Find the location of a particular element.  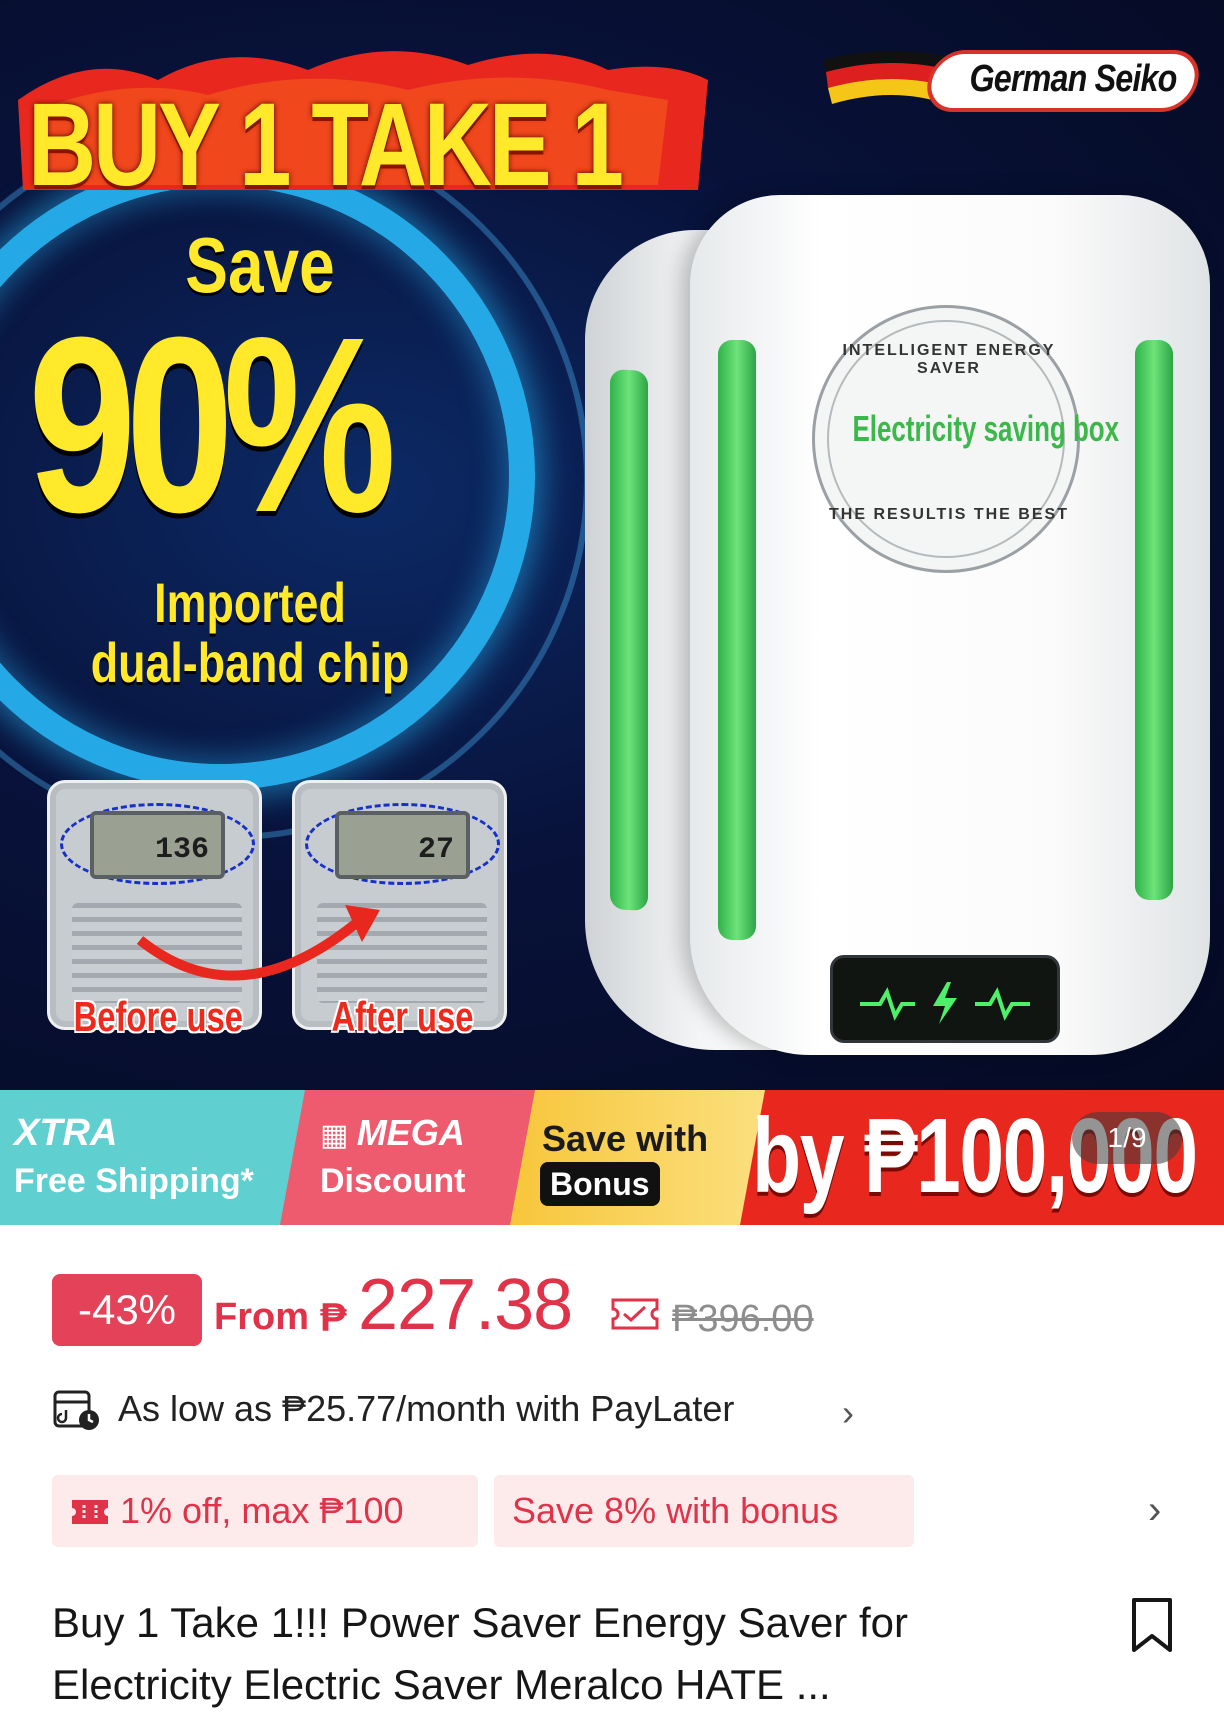

original-price: ₱396.00 is located at coordinates (743, 1319).